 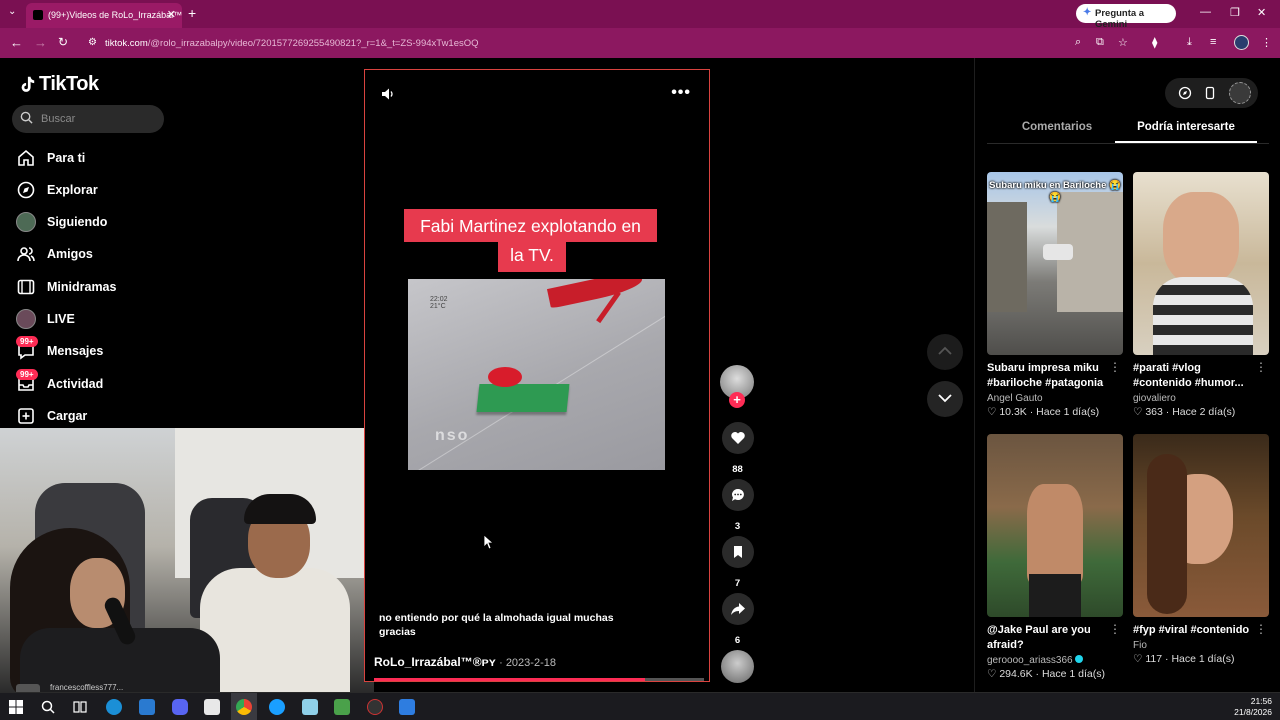 What do you see at coordinates (388, 94) in the screenshot?
I see `volume-icon` at bounding box center [388, 94].